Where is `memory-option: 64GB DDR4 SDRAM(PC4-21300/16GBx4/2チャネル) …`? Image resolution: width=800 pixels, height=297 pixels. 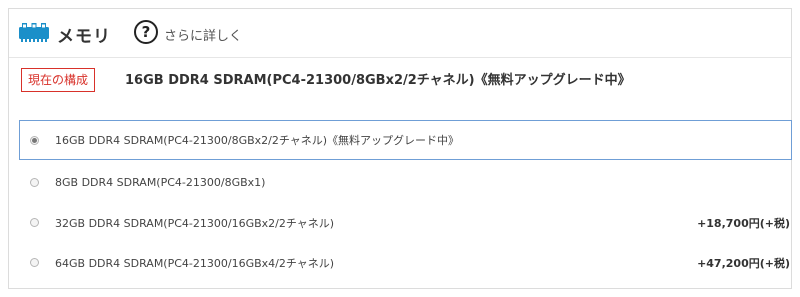 memory-option: 64GB DDR4 SDRAM(PC4-21300/16GBx4/2チャネル) … is located at coordinates (405, 262).